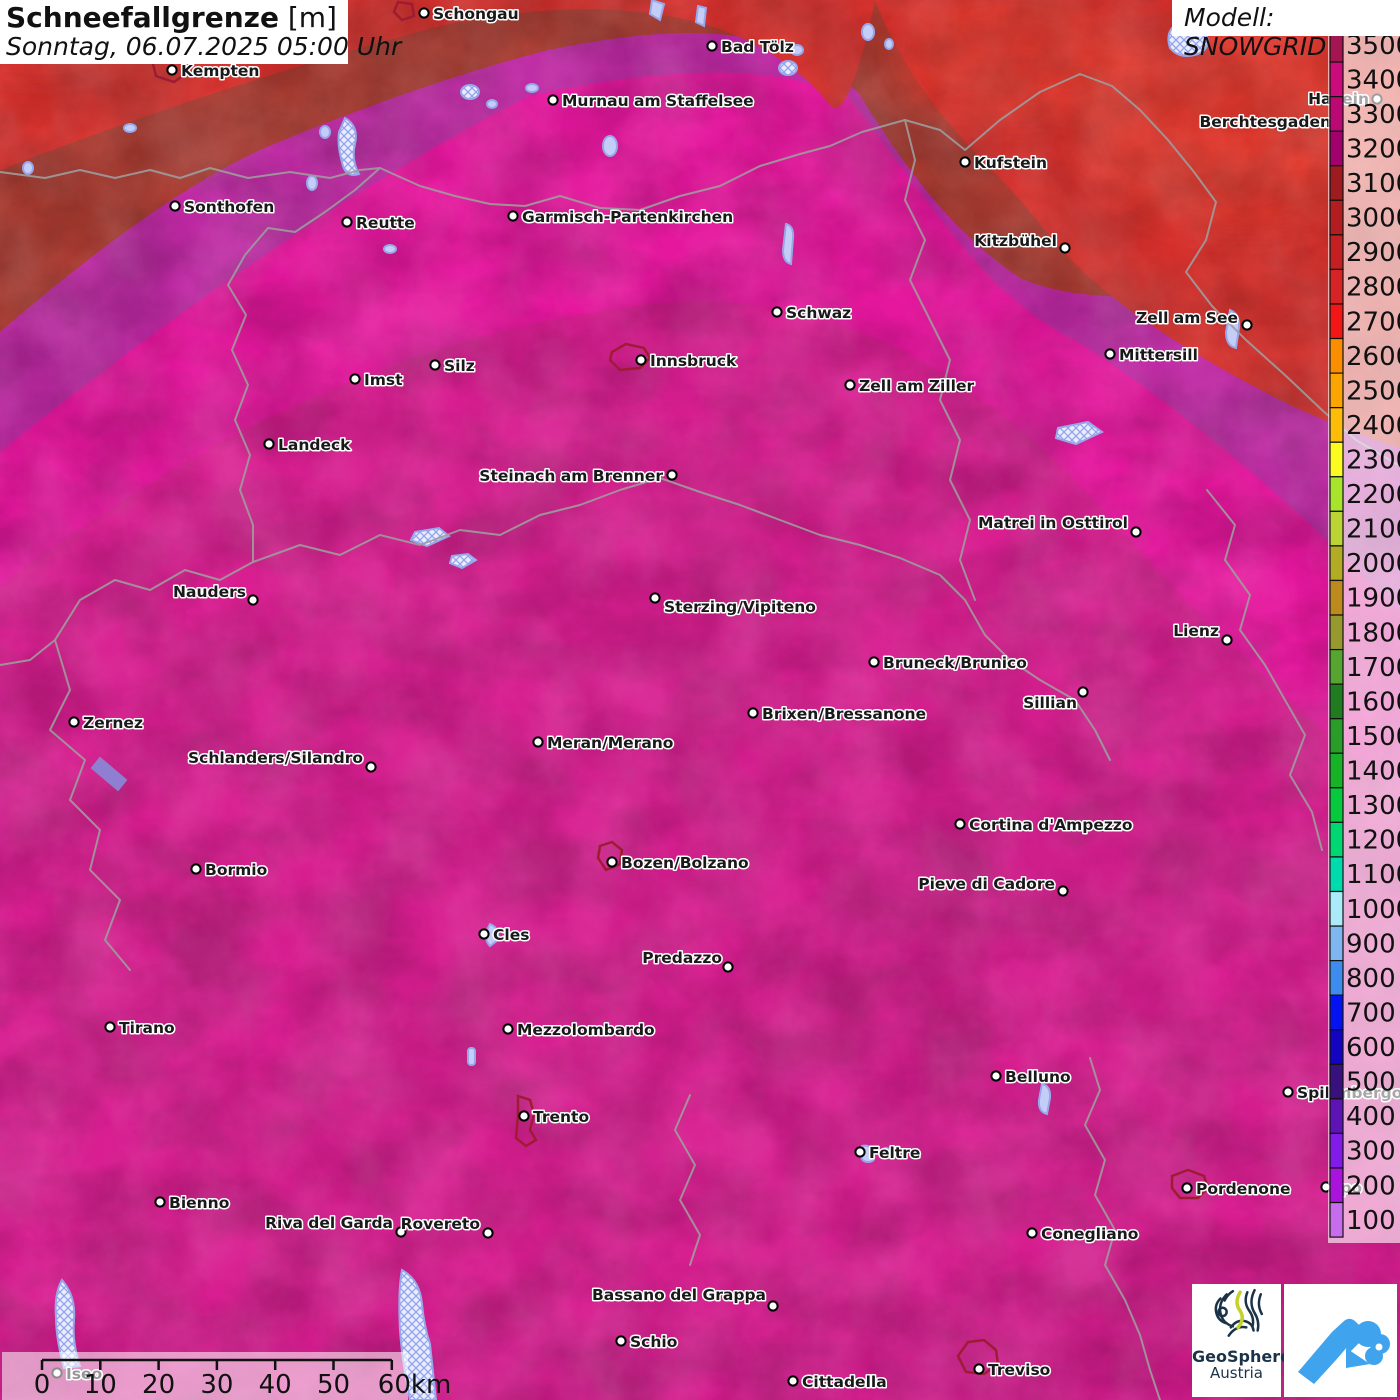 This screenshot has height=1400, width=1400. Describe the element at coordinates (1158, 355) in the screenshot. I see `city-label: Mittersill` at that location.